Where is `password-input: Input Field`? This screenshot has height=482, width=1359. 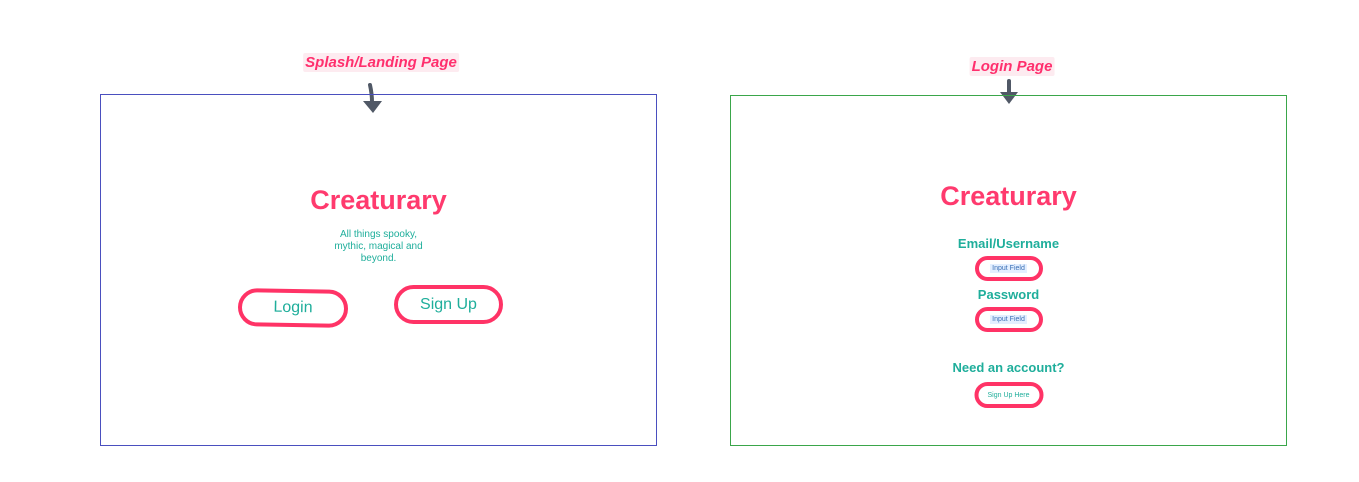 password-input: Input Field is located at coordinates (1008, 319).